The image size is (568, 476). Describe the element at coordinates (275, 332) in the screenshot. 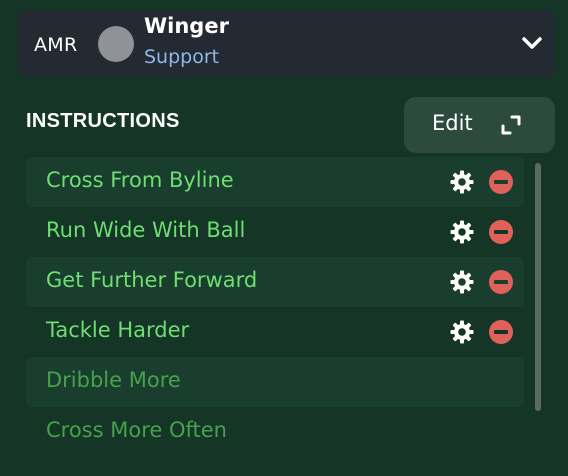

I see `instruction-row: Tackle Harder` at that location.